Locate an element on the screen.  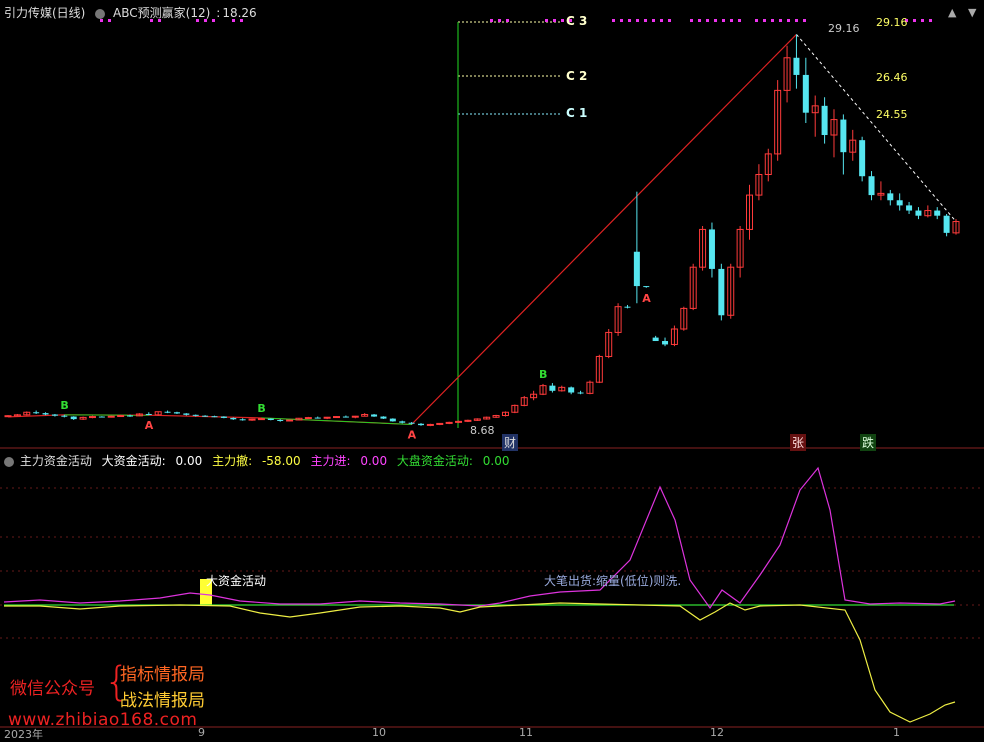
distribution-annotation: 大笔出货:缩量(低位)则洗. is located at coordinates (612, 580).